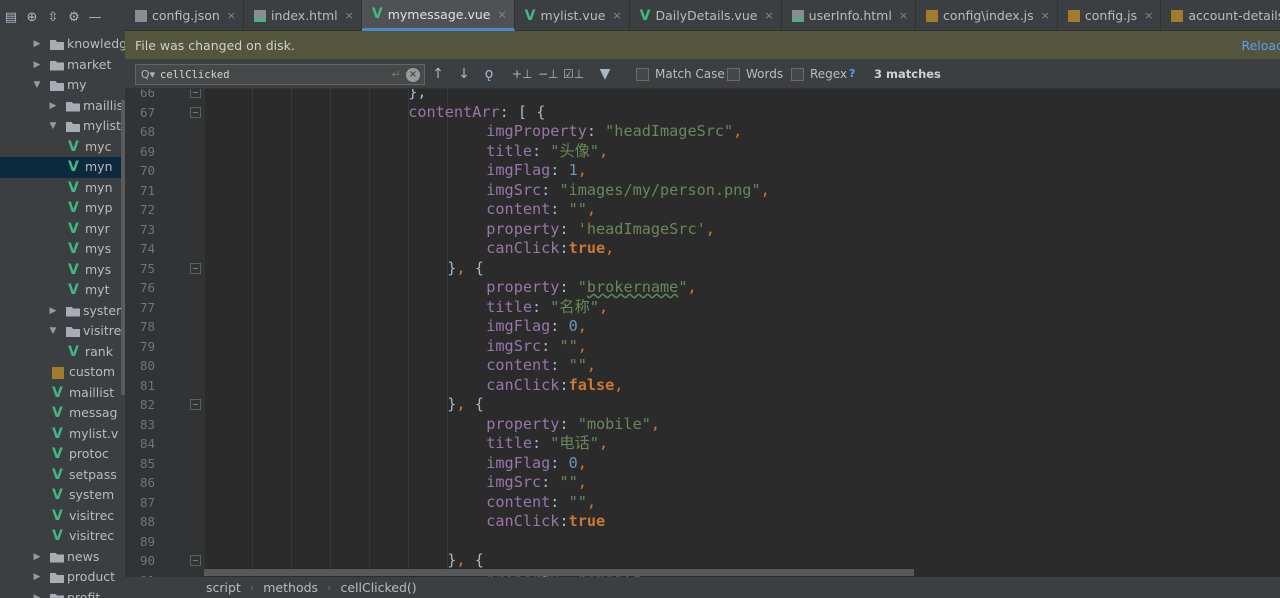  I want to click on project-view-icon: ▤, so click(11, 17).